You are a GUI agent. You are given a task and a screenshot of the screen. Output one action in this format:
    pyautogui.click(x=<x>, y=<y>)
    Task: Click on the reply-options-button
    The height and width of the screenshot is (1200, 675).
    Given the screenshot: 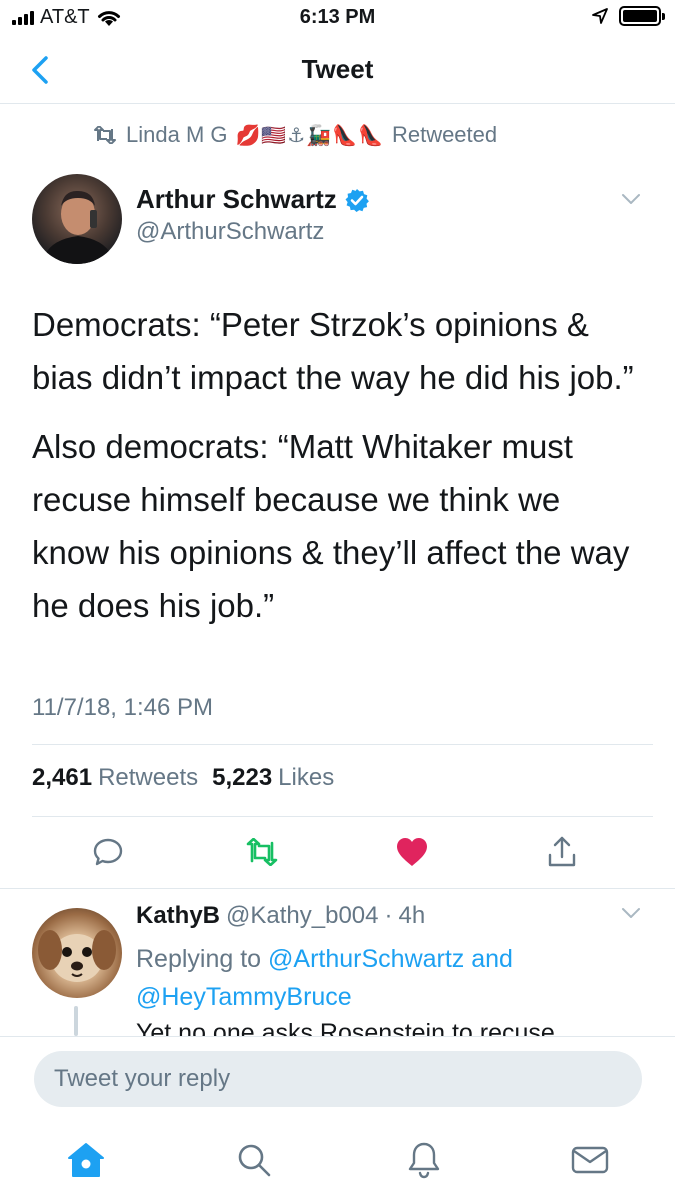 What is the action you would take?
    pyautogui.click(x=631, y=915)
    